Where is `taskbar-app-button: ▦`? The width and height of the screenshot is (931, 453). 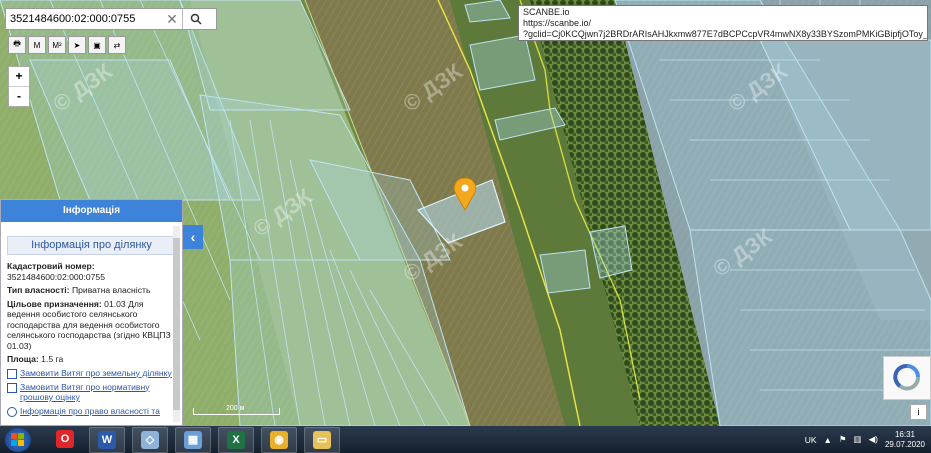 taskbar-app-button: ▦ is located at coordinates (193, 439).